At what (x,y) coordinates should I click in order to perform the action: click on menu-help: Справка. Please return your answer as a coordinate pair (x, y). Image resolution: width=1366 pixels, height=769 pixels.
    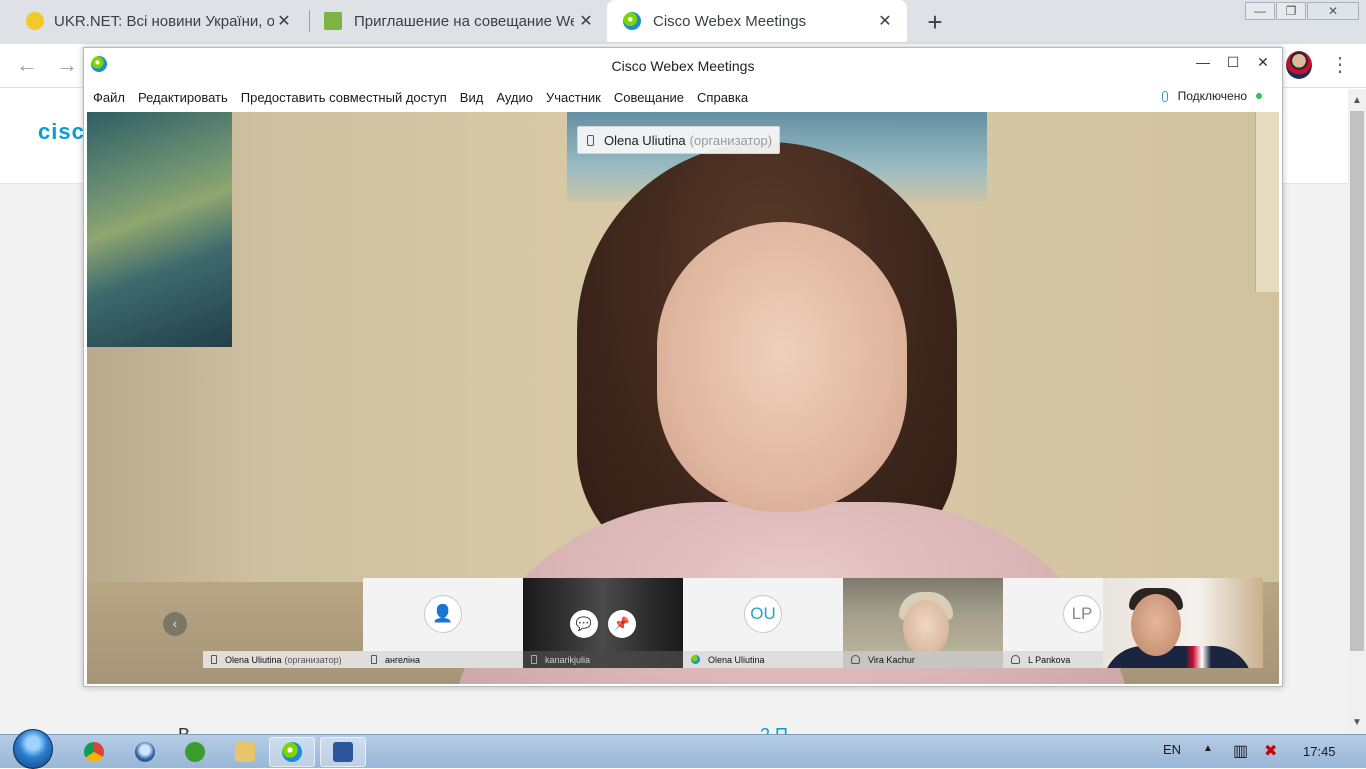
    Looking at the image, I should click on (722, 97).